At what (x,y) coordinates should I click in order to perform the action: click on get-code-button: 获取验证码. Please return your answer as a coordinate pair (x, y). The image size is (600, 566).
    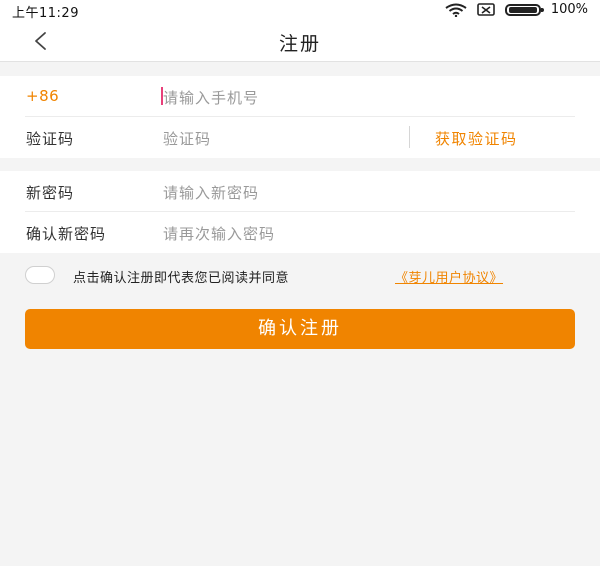
    Looking at the image, I should click on (476, 138).